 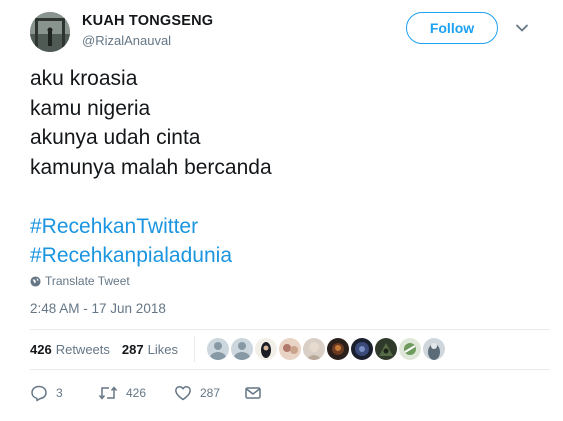 I want to click on retweets-label: Retweets, so click(x=82, y=349).